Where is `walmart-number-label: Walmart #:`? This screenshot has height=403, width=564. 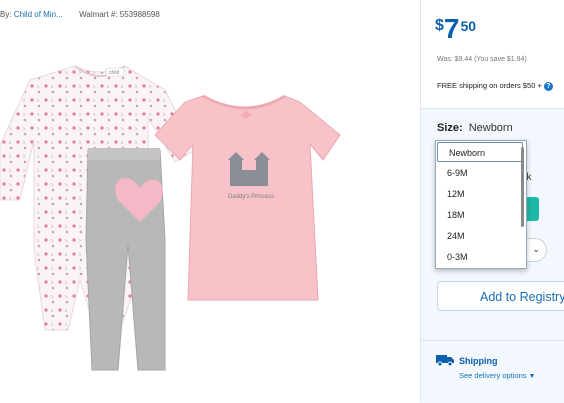
walmart-number-label: Walmart #: is located at coordinates (98, 14).